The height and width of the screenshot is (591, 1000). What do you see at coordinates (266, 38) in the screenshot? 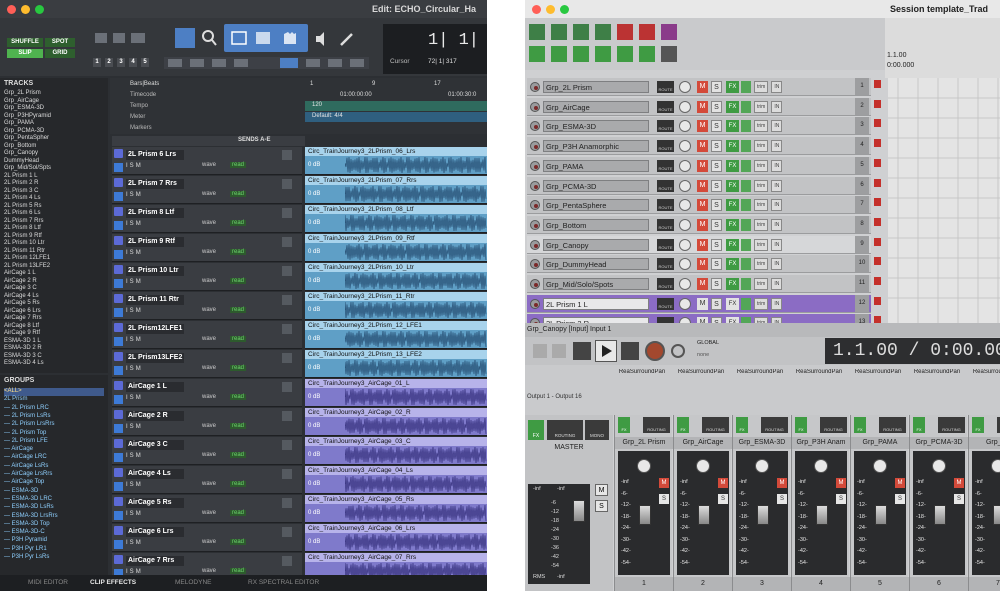
I see `edit-tools-group` at bounding box center [266, 38].